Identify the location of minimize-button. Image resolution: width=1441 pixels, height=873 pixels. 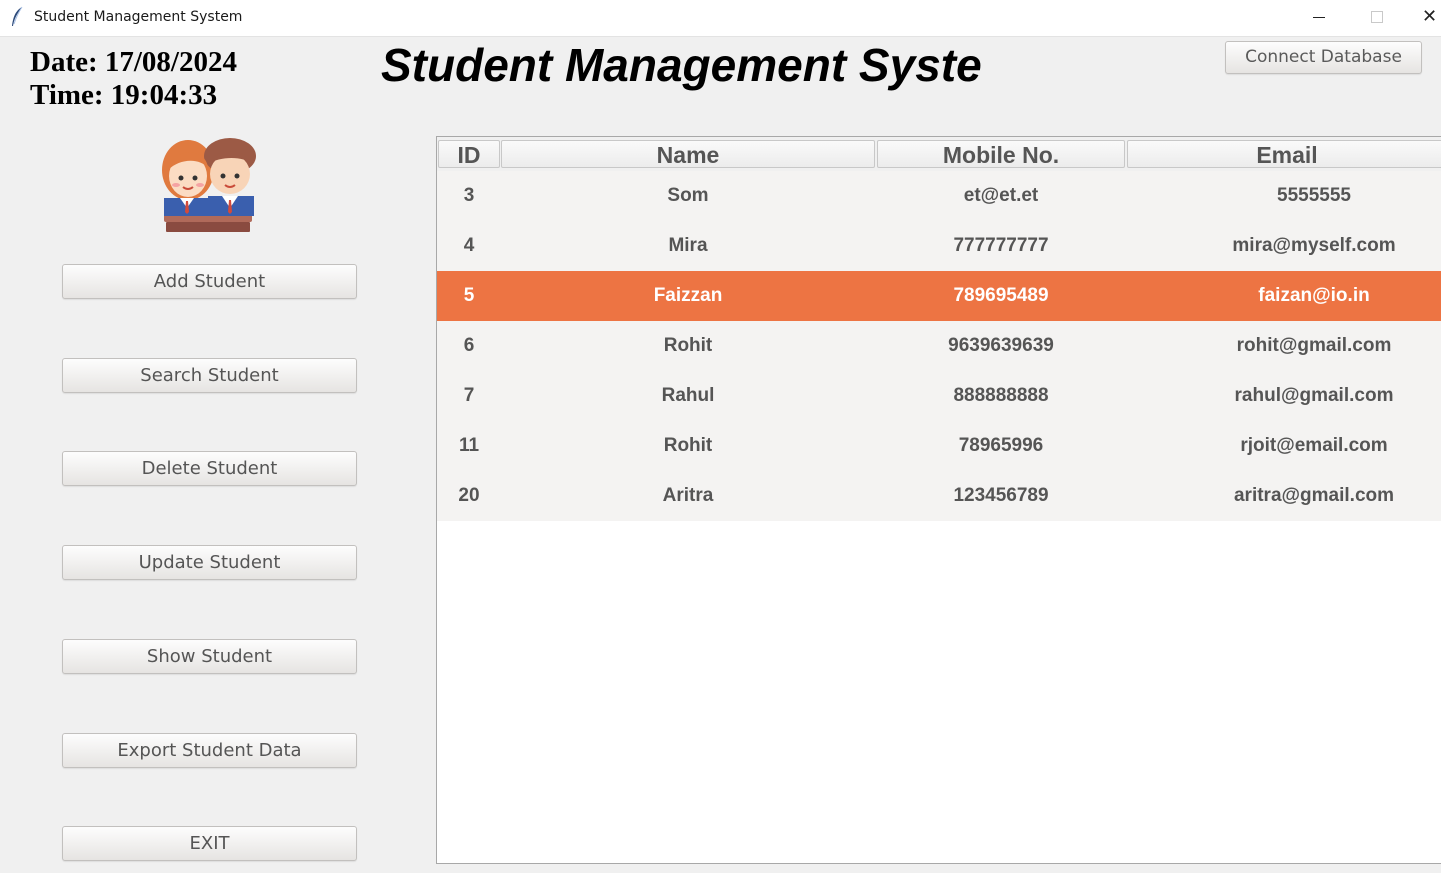
(1319, 18).